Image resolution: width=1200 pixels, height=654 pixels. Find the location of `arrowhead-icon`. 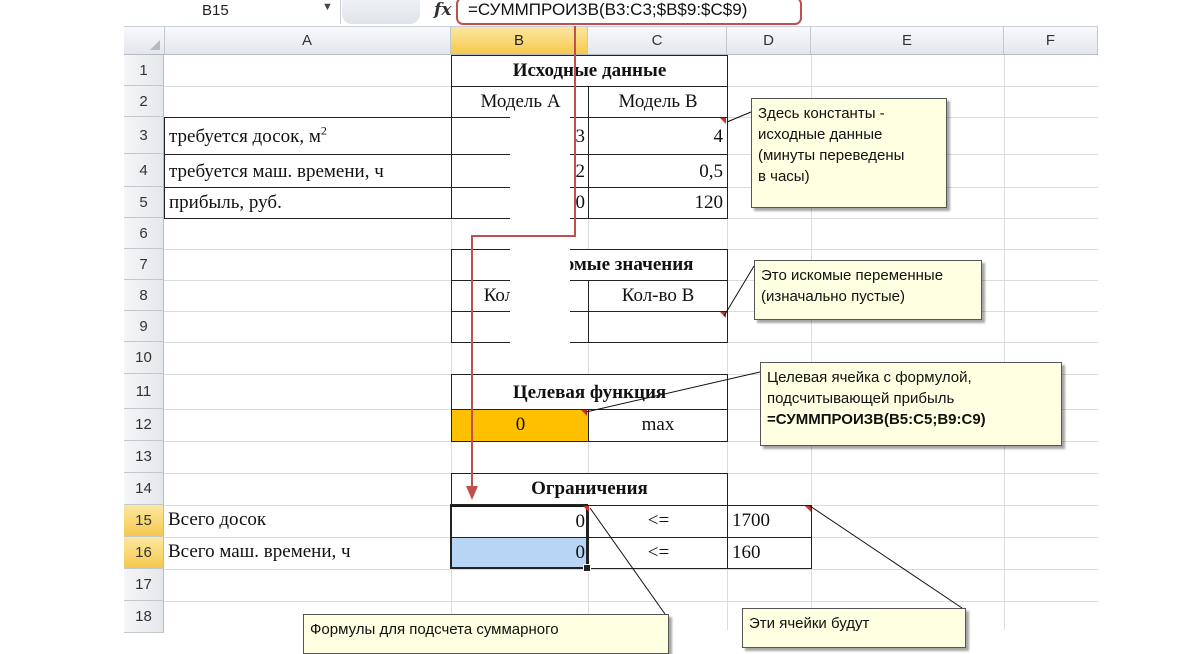

arrowhead-icon is located at coordinates (472, 493).